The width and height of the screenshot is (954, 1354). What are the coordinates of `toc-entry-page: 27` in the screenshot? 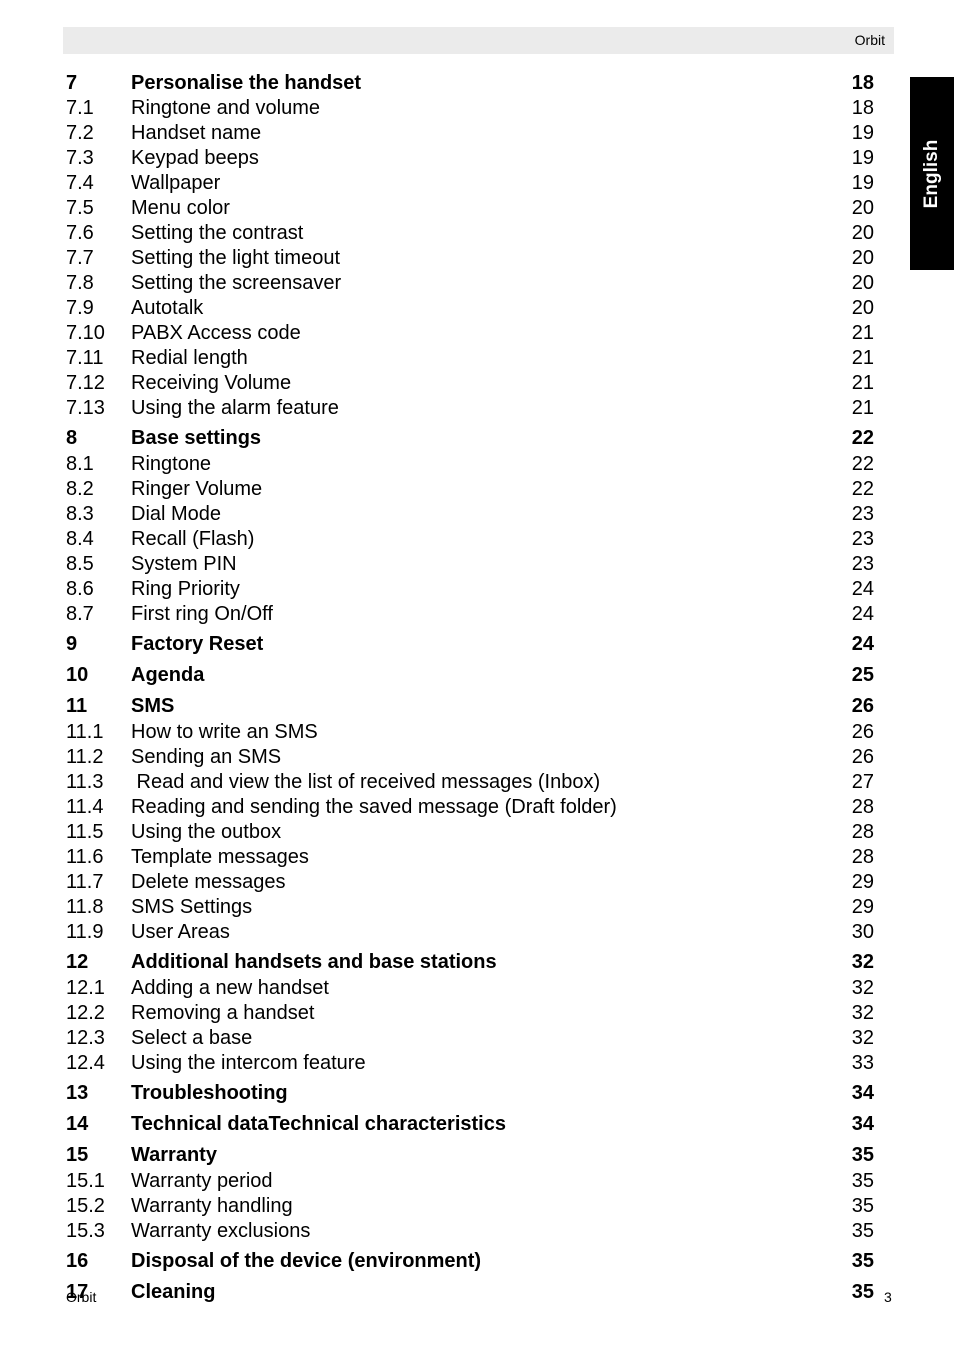 It's located at (863, 782).